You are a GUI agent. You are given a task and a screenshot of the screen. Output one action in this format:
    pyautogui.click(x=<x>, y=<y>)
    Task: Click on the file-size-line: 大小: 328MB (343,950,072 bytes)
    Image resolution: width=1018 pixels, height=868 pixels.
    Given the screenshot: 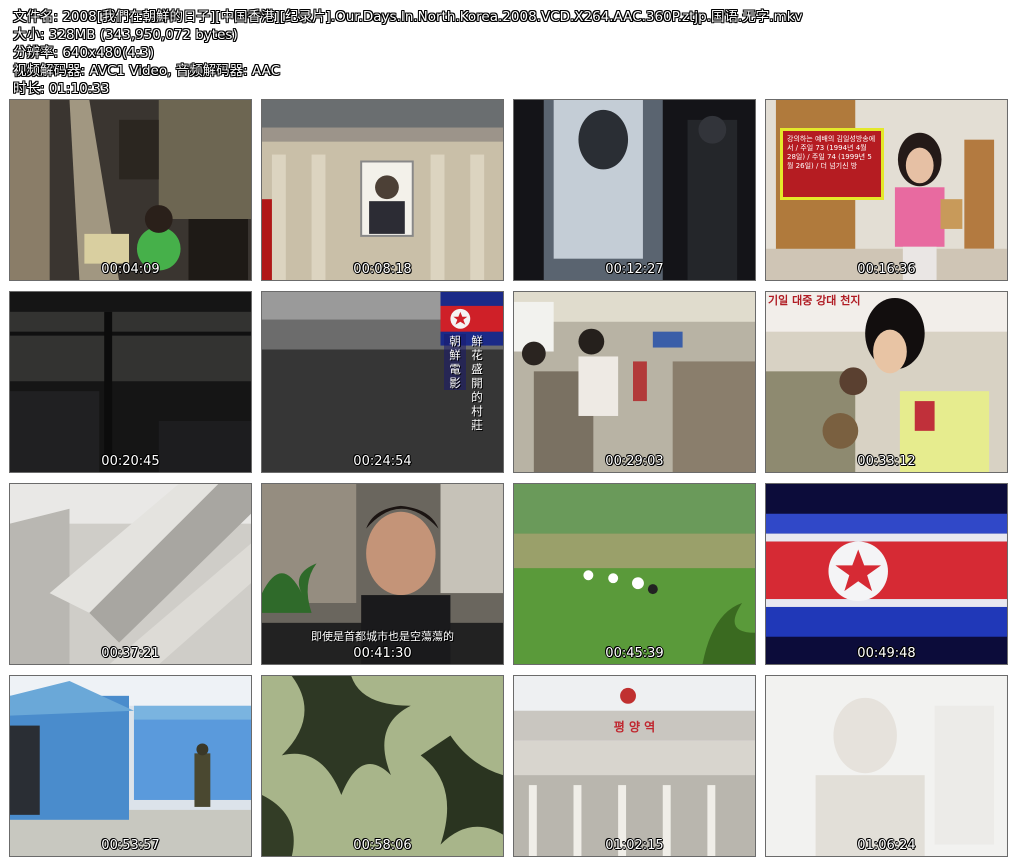 What is the action you would take?
    pyautogui.click(x=125, y=35)
    